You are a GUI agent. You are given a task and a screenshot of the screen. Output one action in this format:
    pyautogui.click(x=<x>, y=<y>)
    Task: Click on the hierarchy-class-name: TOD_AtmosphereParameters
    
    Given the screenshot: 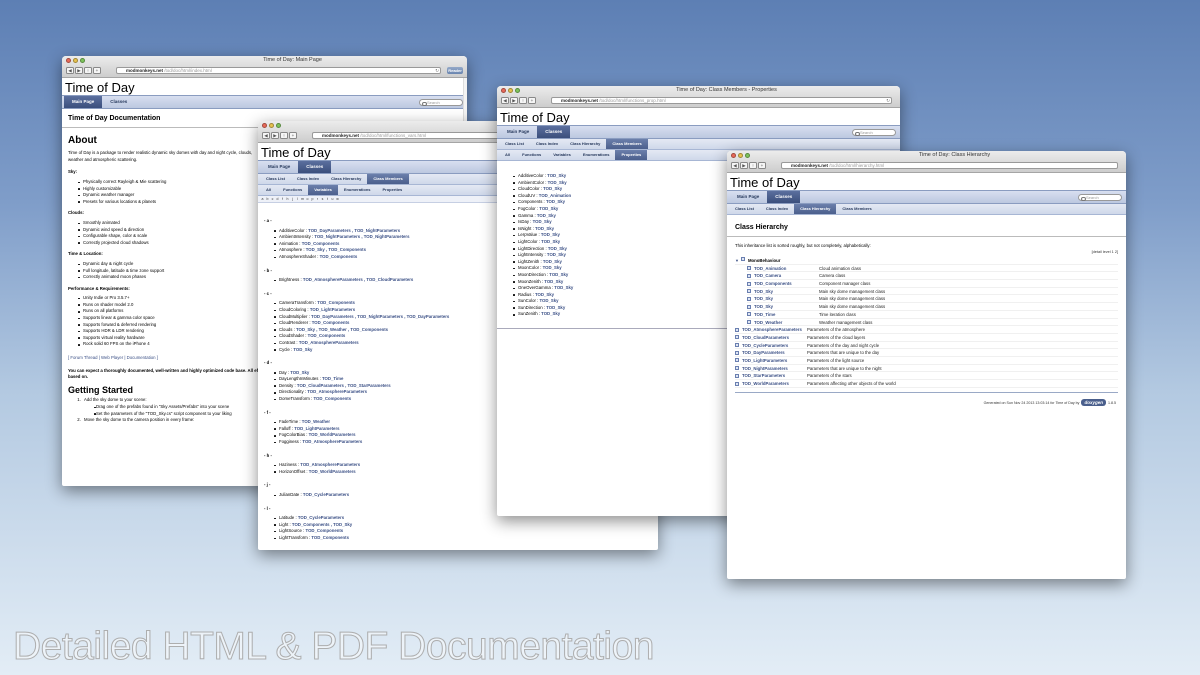 What is the action you would take?
    pyautogui.click(x=771, y=329)
    